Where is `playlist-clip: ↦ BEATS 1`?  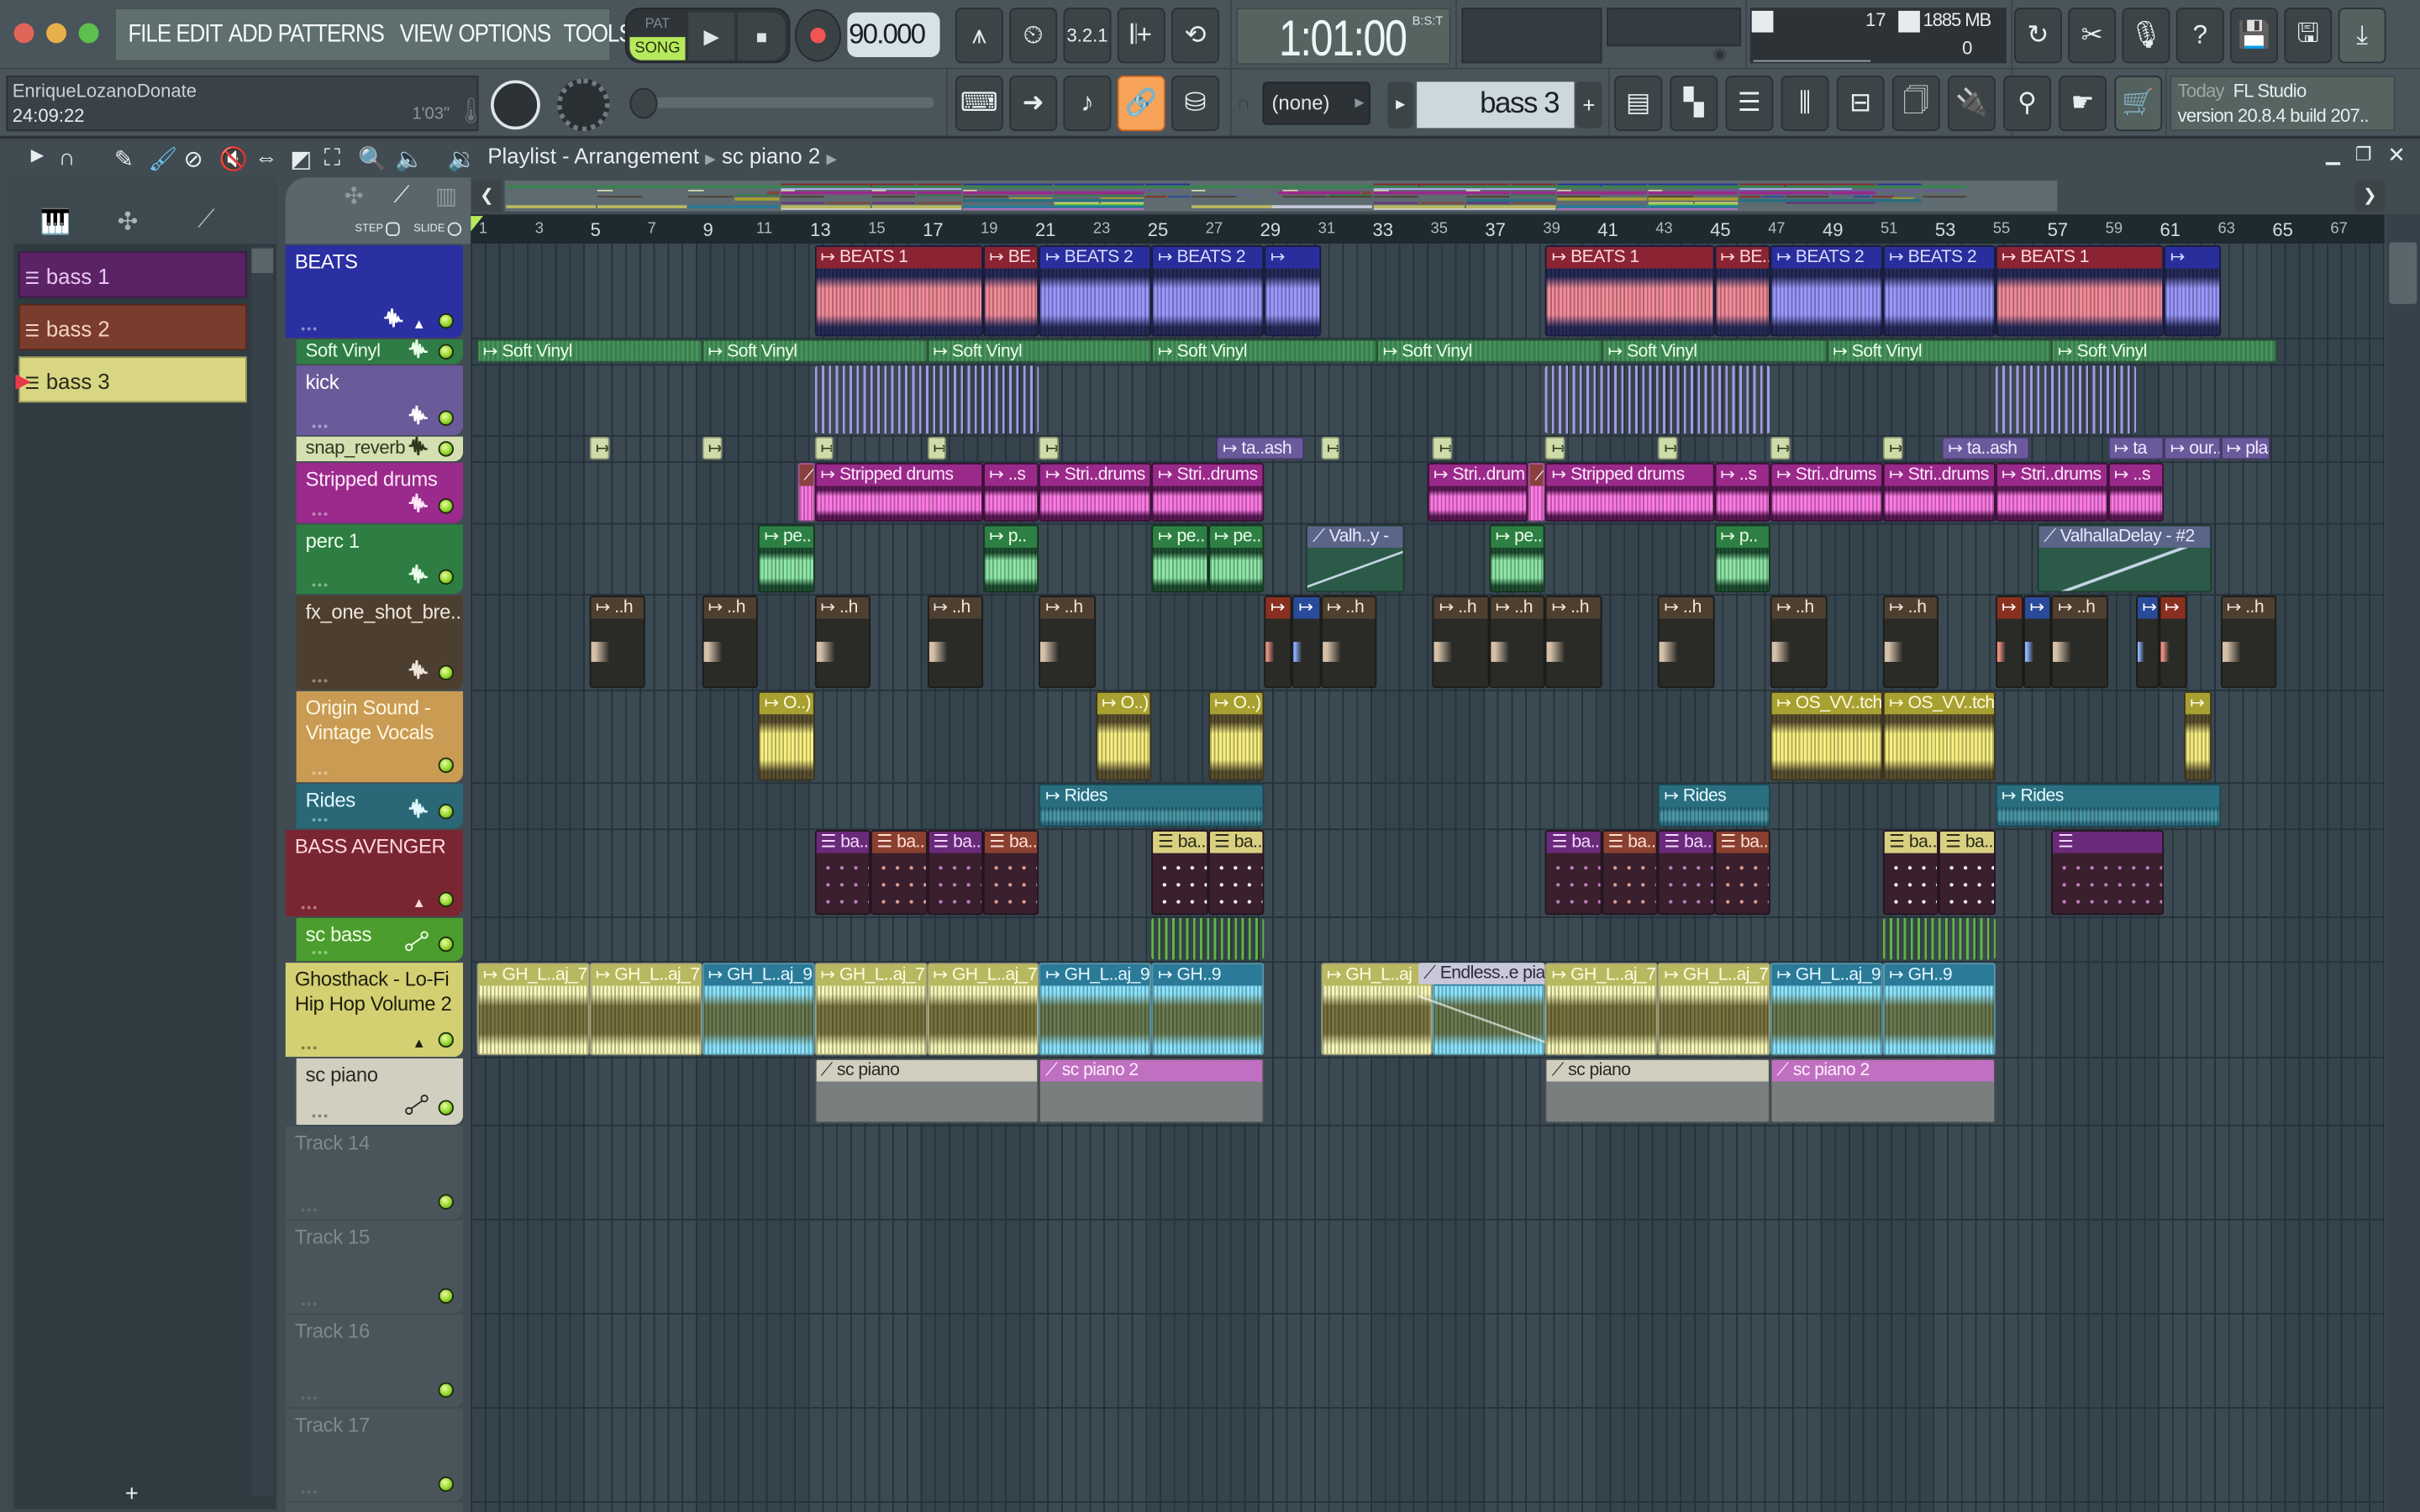 playlist-clip: ↦ BEATS 1 is located at coordinates (899, 291).